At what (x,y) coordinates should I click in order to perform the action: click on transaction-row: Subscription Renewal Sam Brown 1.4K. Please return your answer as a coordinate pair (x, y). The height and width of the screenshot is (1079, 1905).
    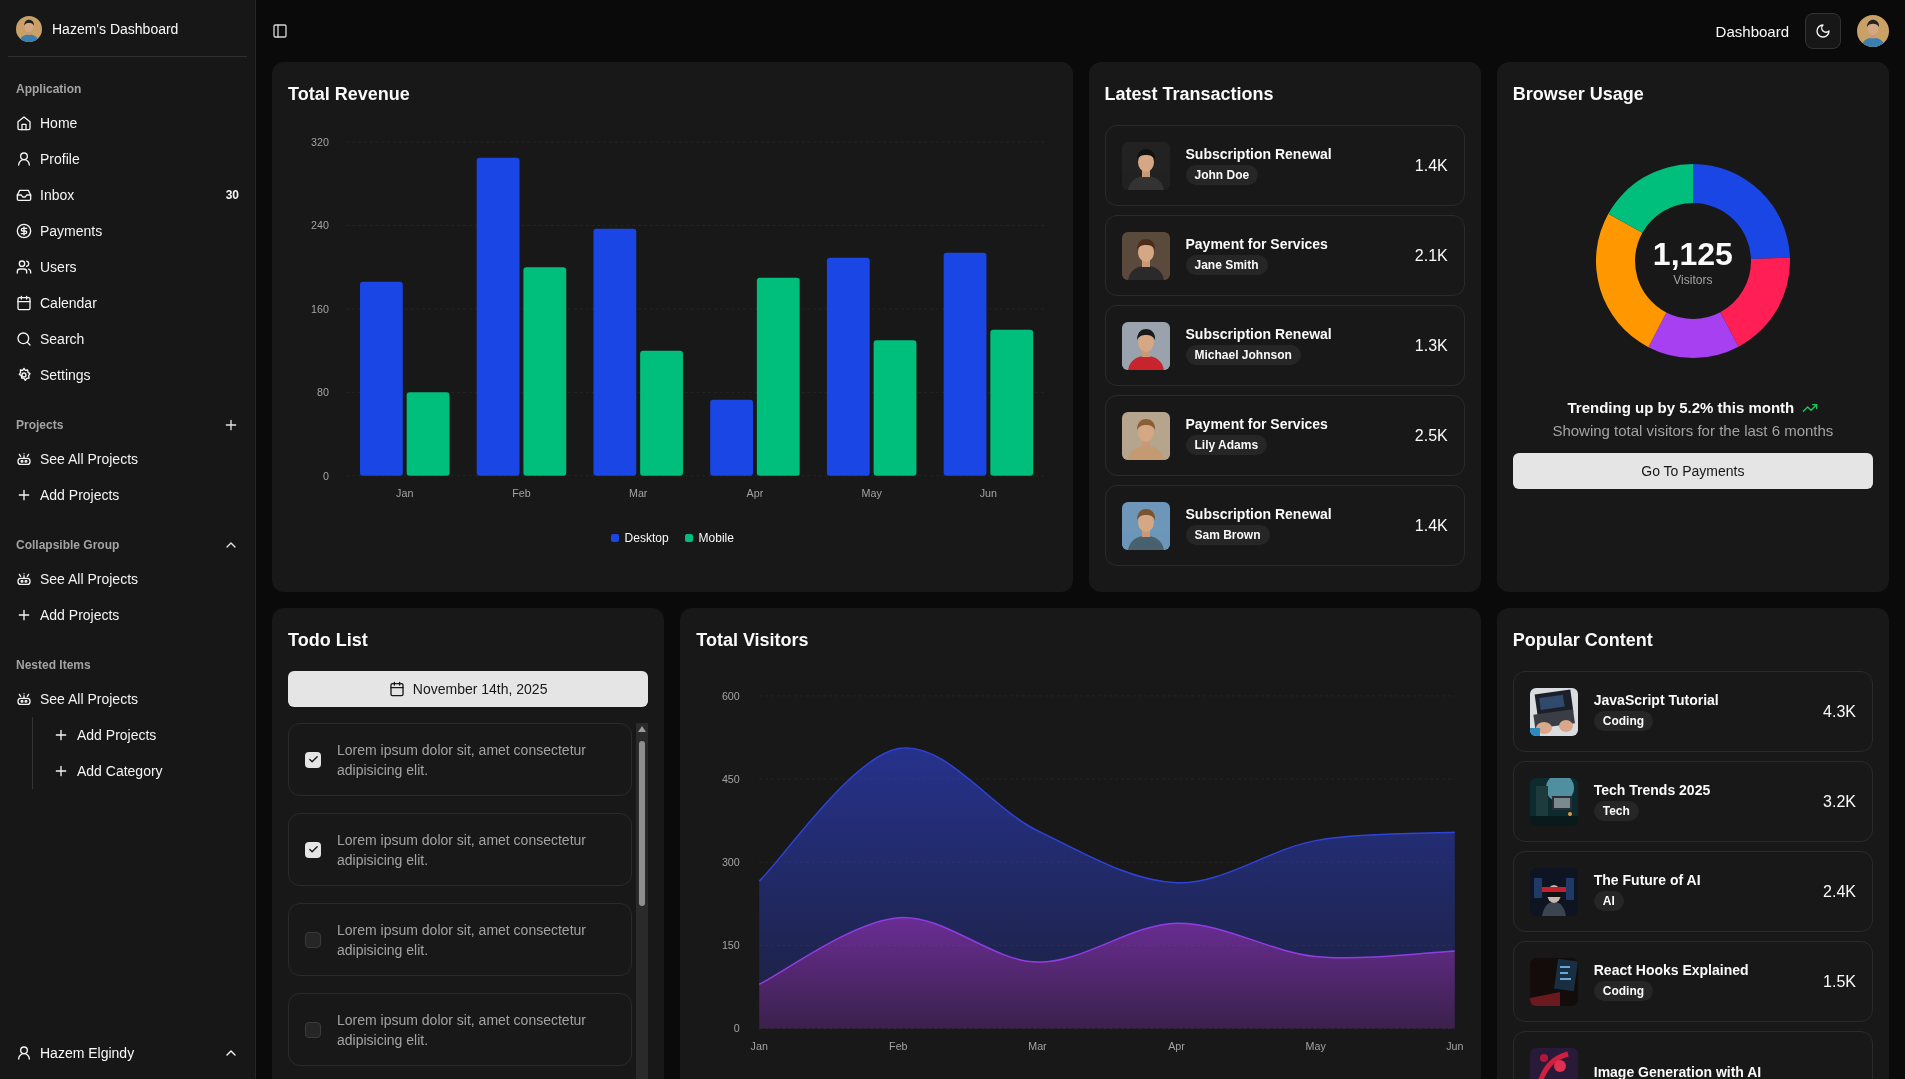
    Looking at the image, I should click on (1284, 525).